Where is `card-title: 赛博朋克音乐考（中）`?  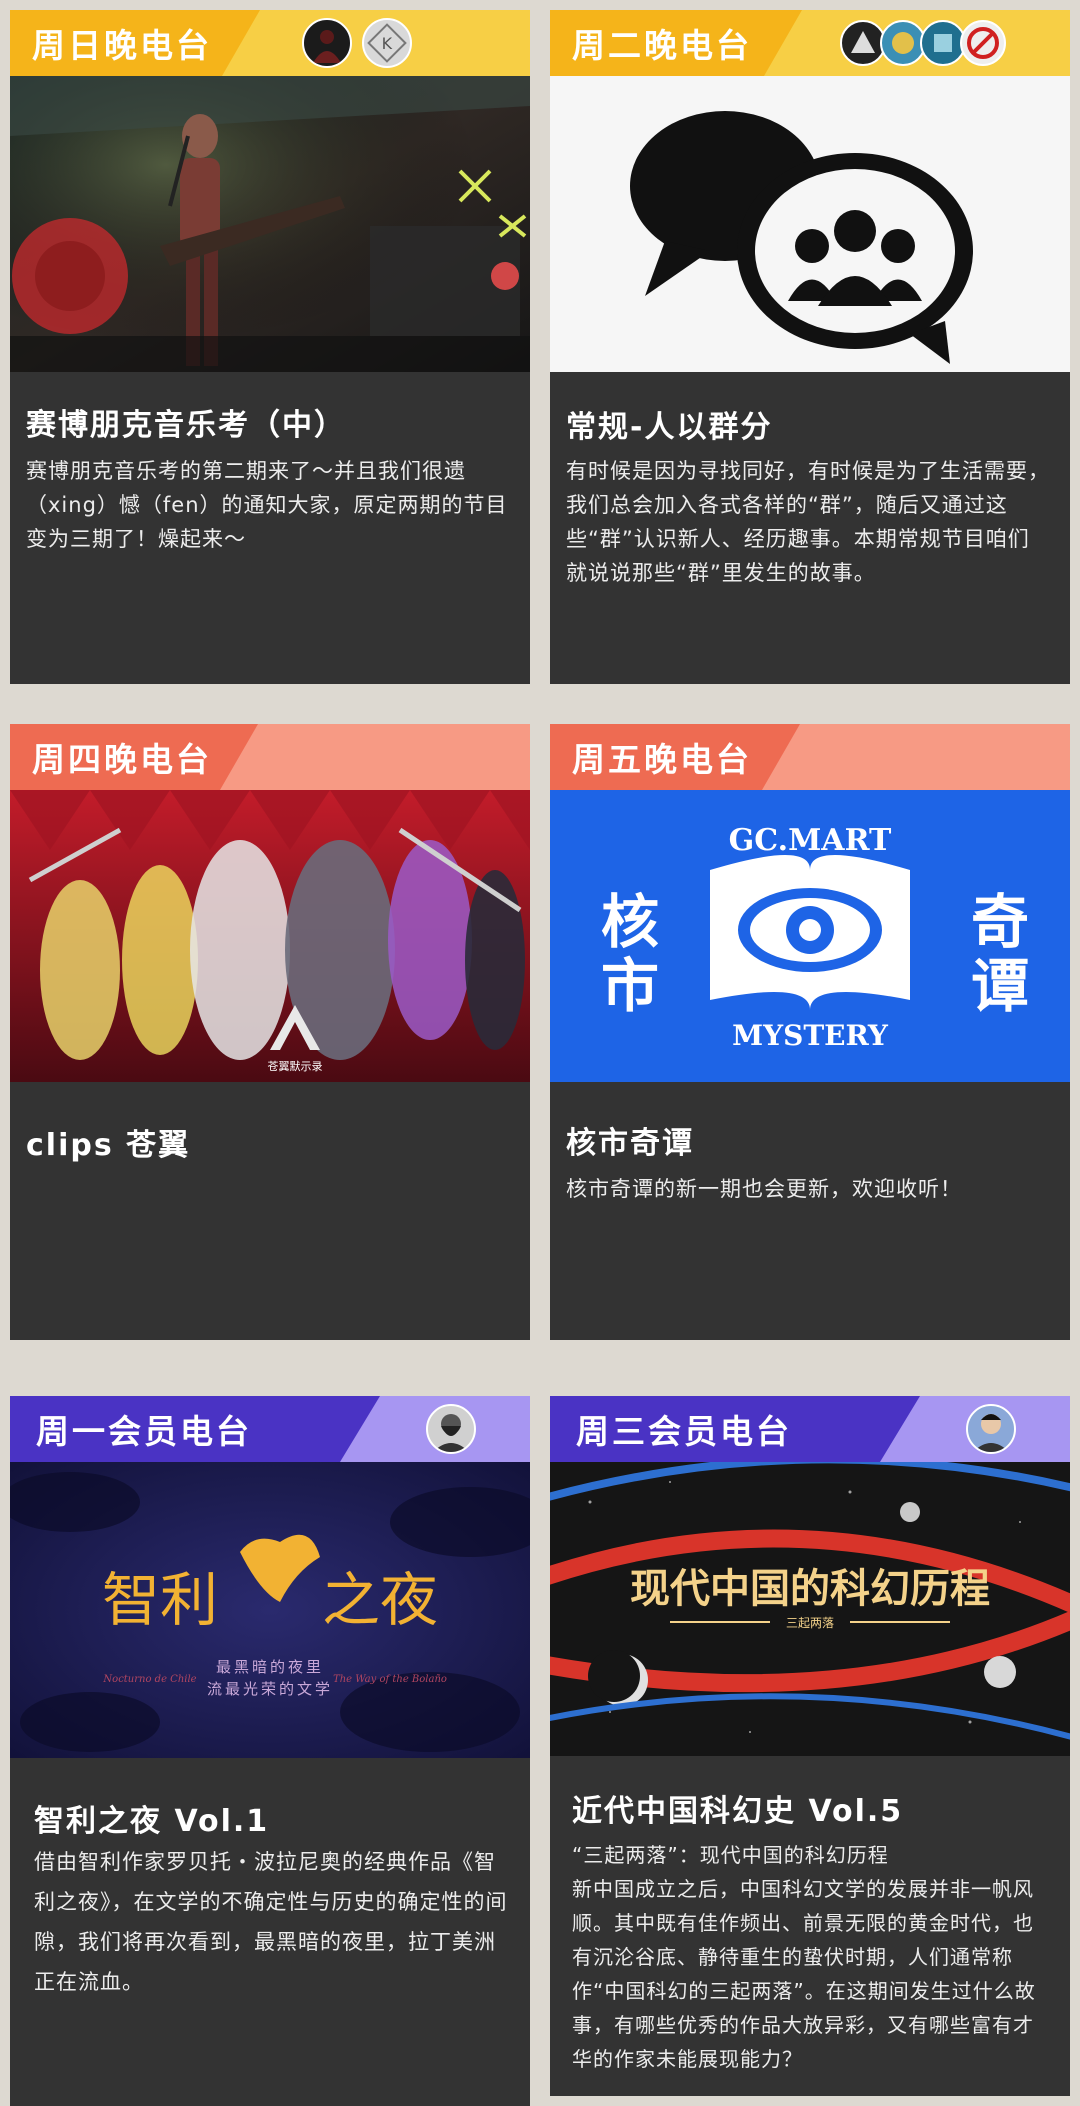 card-title: 赛博朋克音乐考（中） is located at coordinates (186, 425).